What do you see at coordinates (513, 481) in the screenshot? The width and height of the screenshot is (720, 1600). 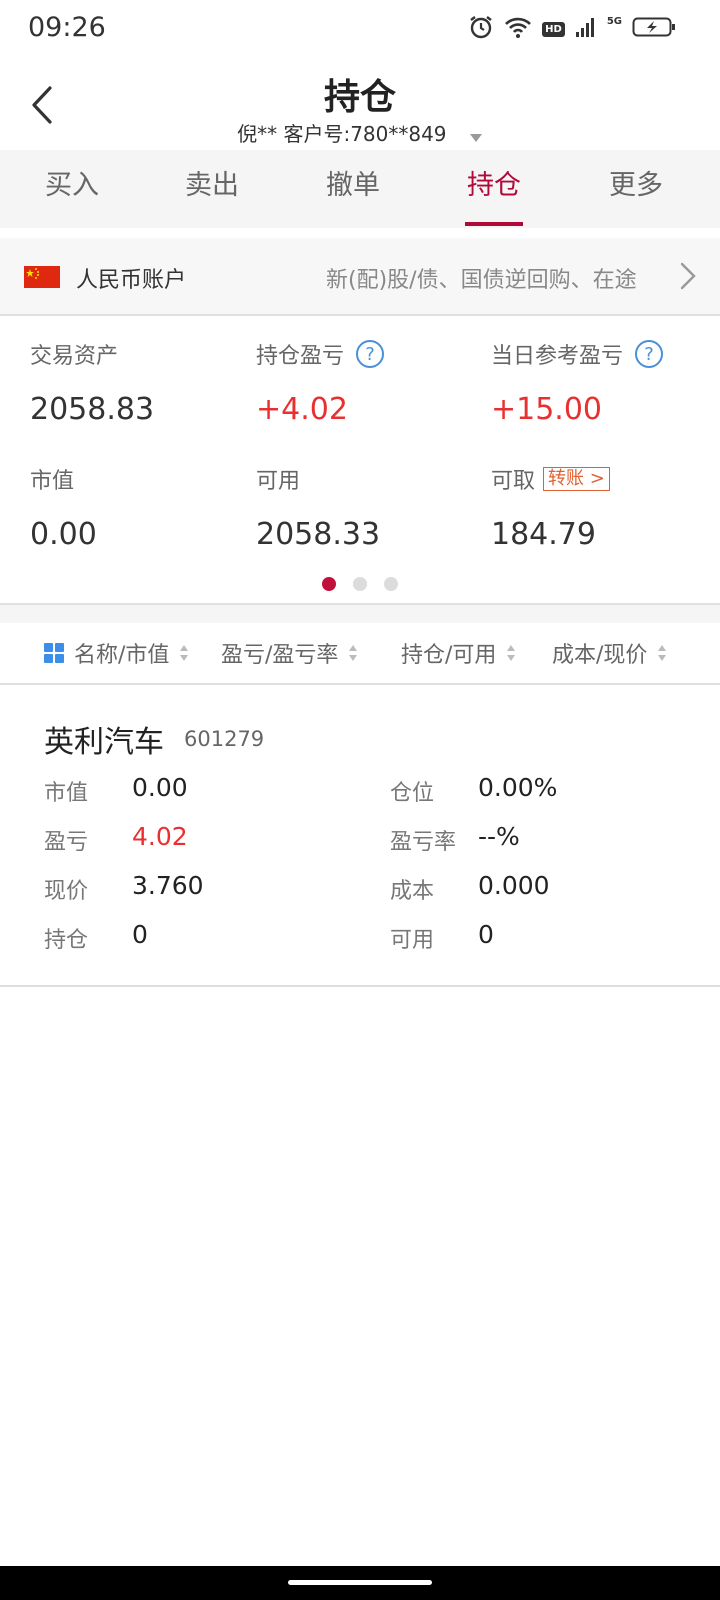 I see `withdrawable-label: 可取` at bounding box center [513, 481].